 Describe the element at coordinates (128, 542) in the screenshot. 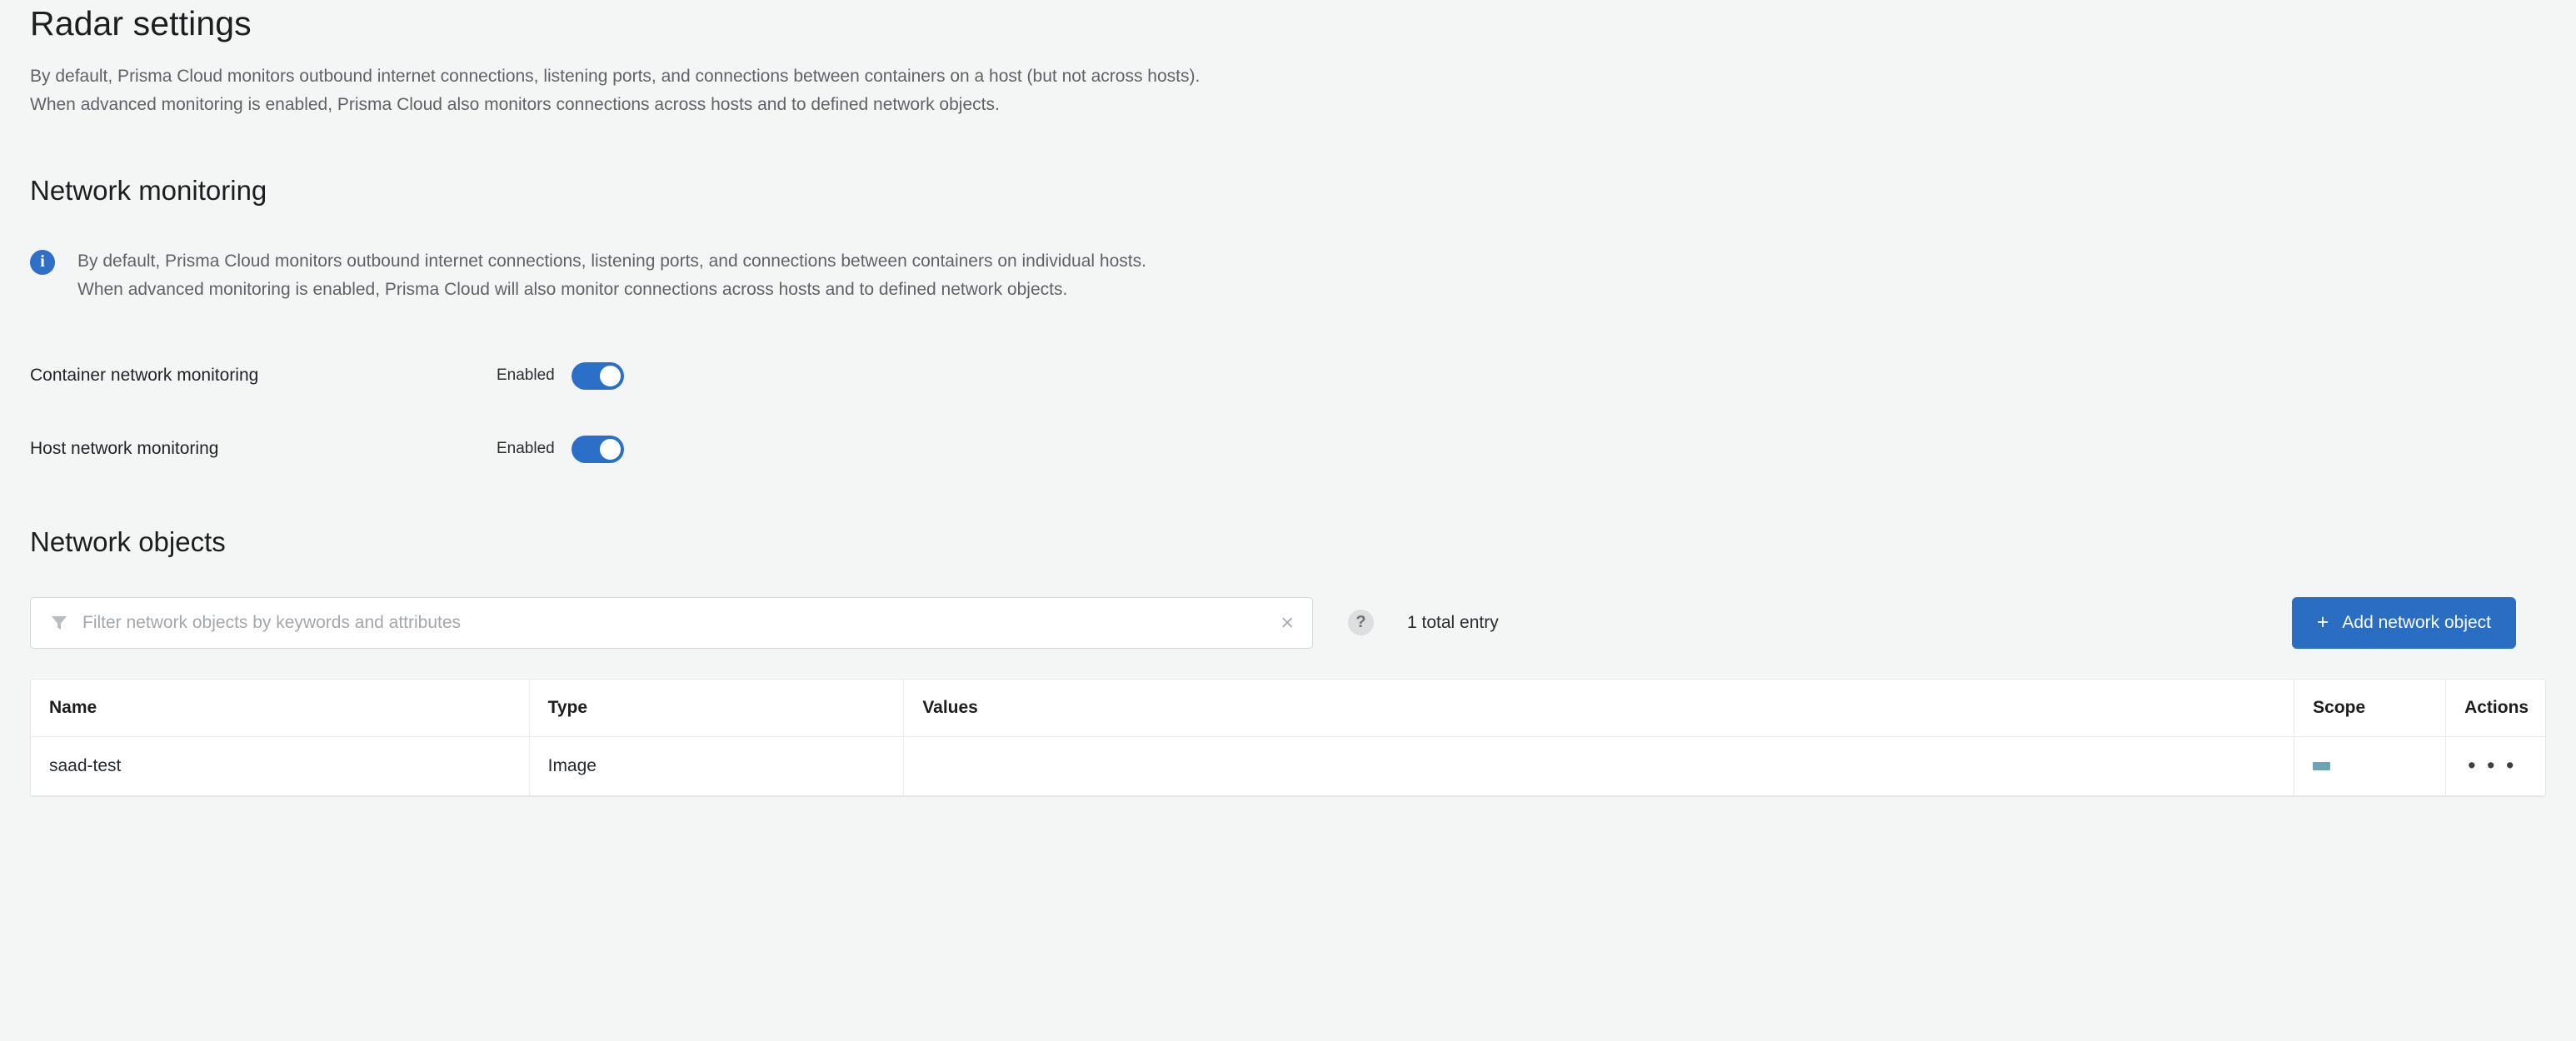

I see `network-objects-section-title: Network objects` at that location.